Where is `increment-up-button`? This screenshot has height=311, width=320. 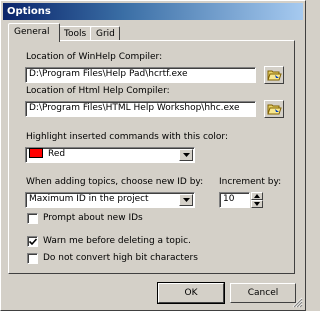
increment-up-button is located at coordinates (257, 196).